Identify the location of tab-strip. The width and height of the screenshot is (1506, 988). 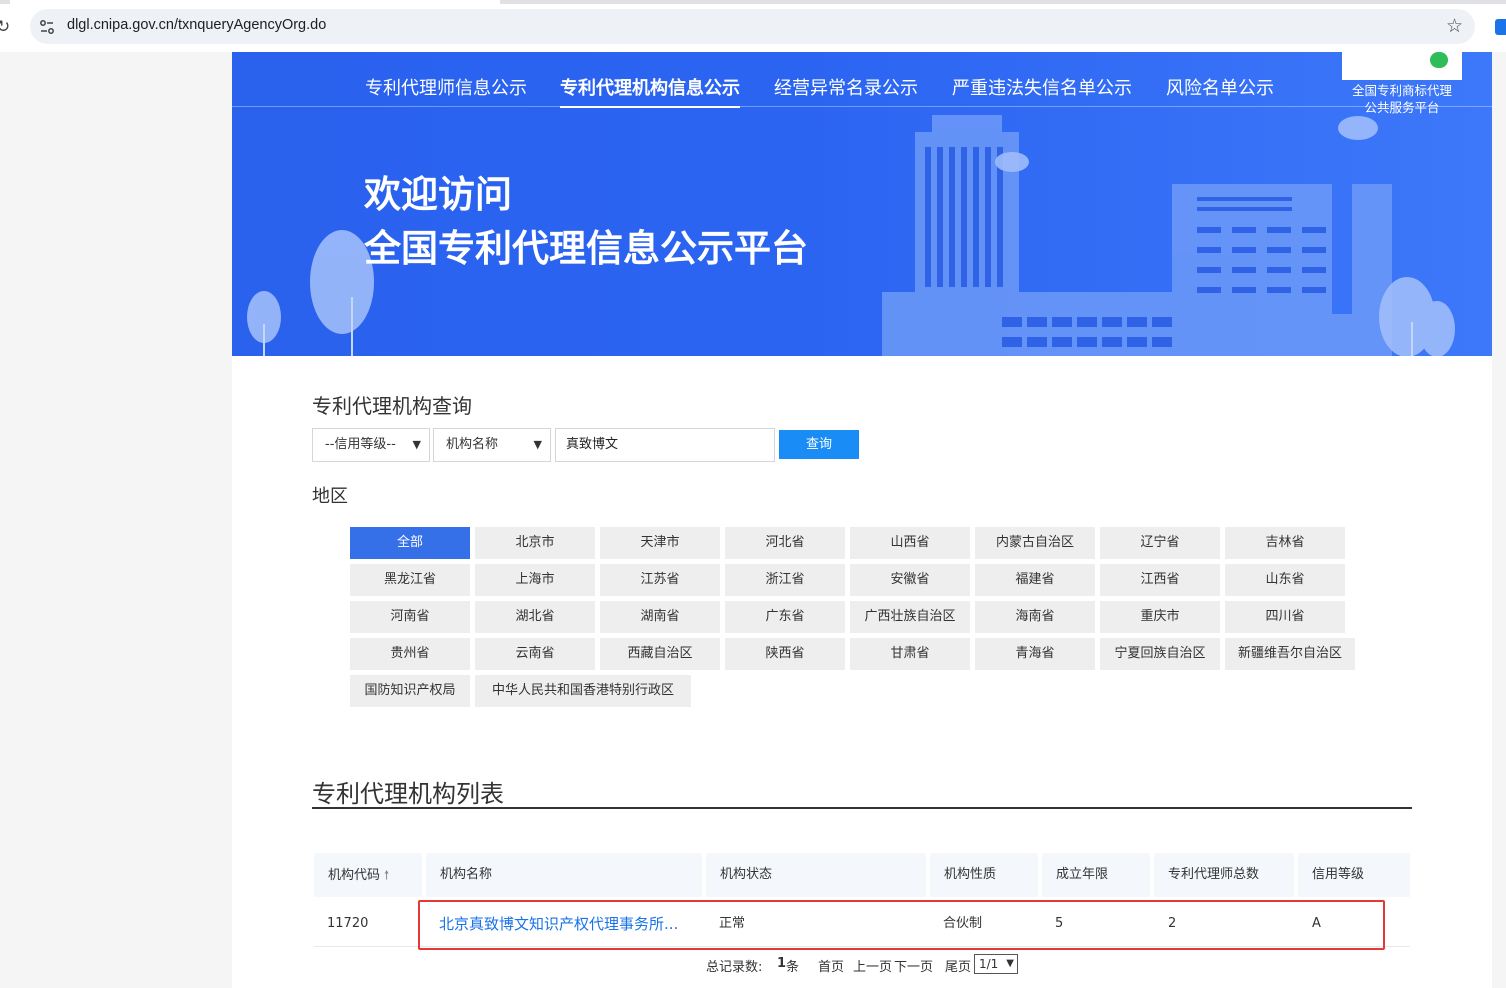
(753, 2).